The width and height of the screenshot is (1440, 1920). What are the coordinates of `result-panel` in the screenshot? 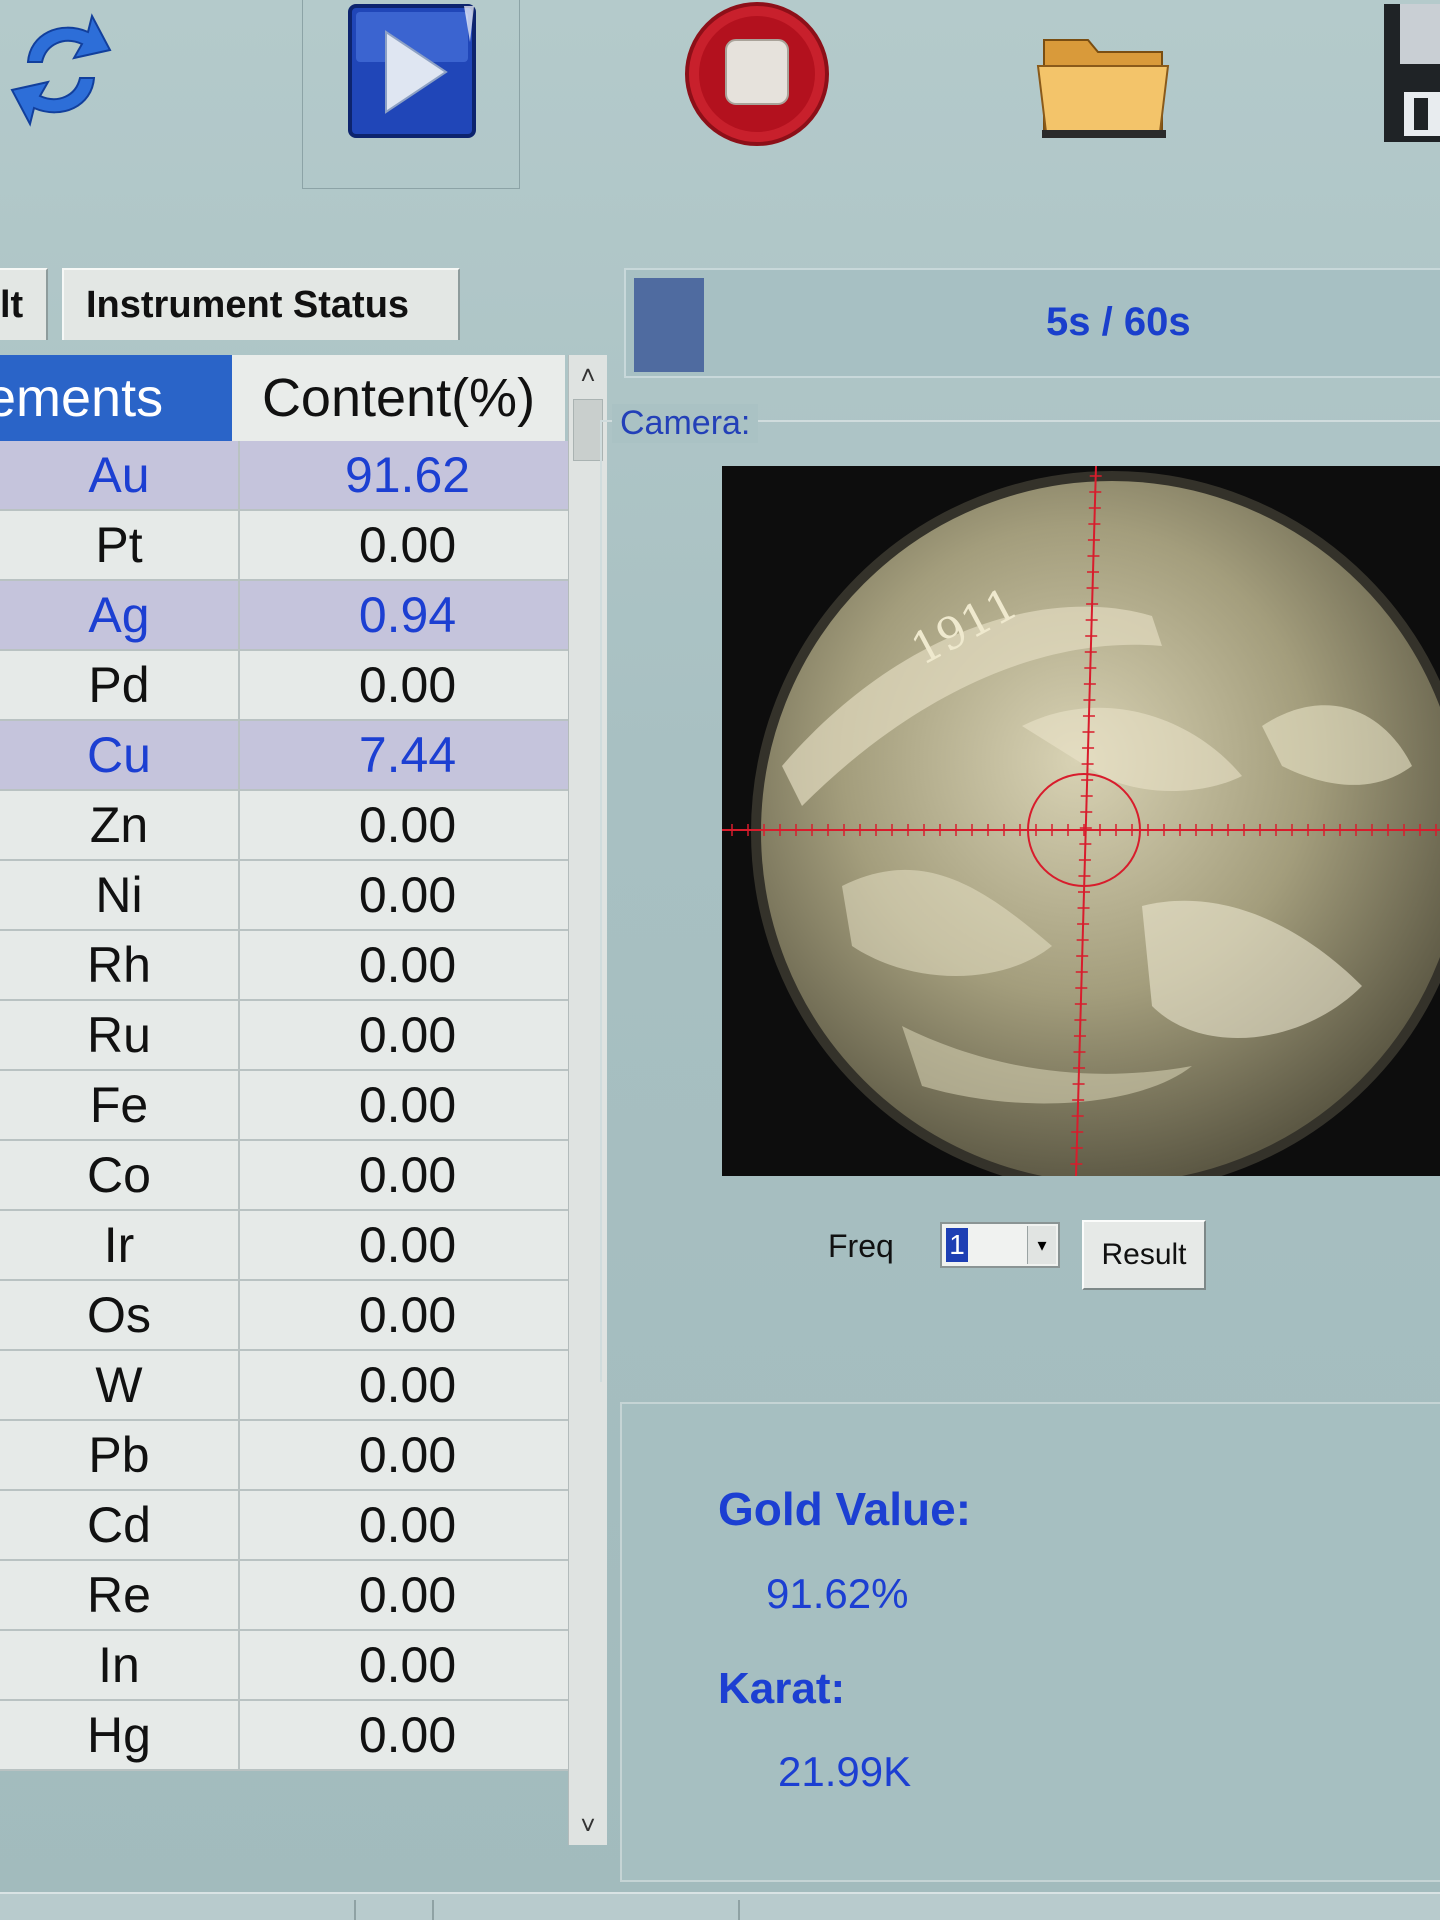 It's located at (1030, 1642).